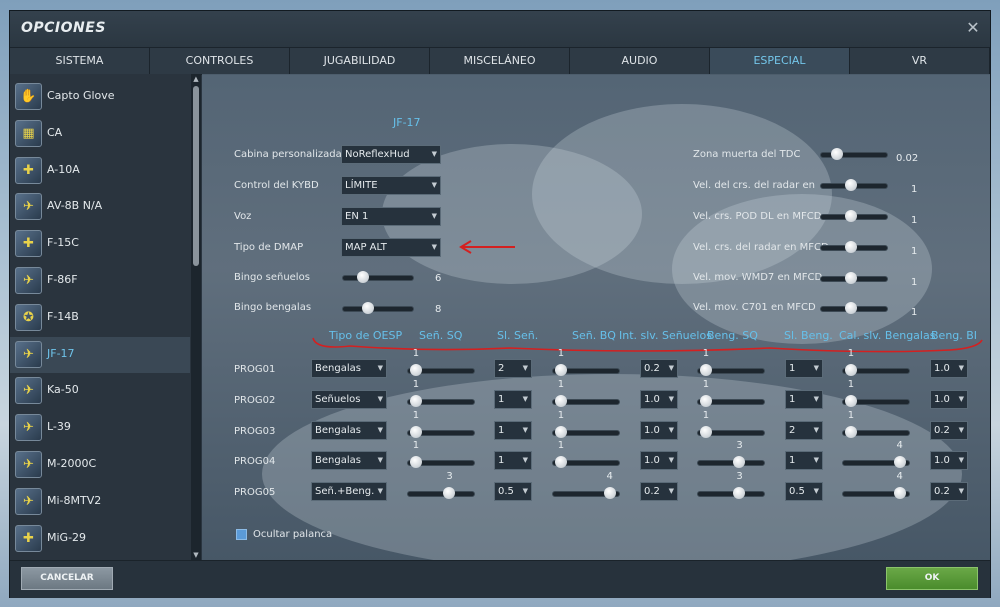  What do you see at coordinates (100, 539) in the screenshot?
I see `sidebar-item-mig-29: ✚ MiG-29` at bounding box center [100, 539].